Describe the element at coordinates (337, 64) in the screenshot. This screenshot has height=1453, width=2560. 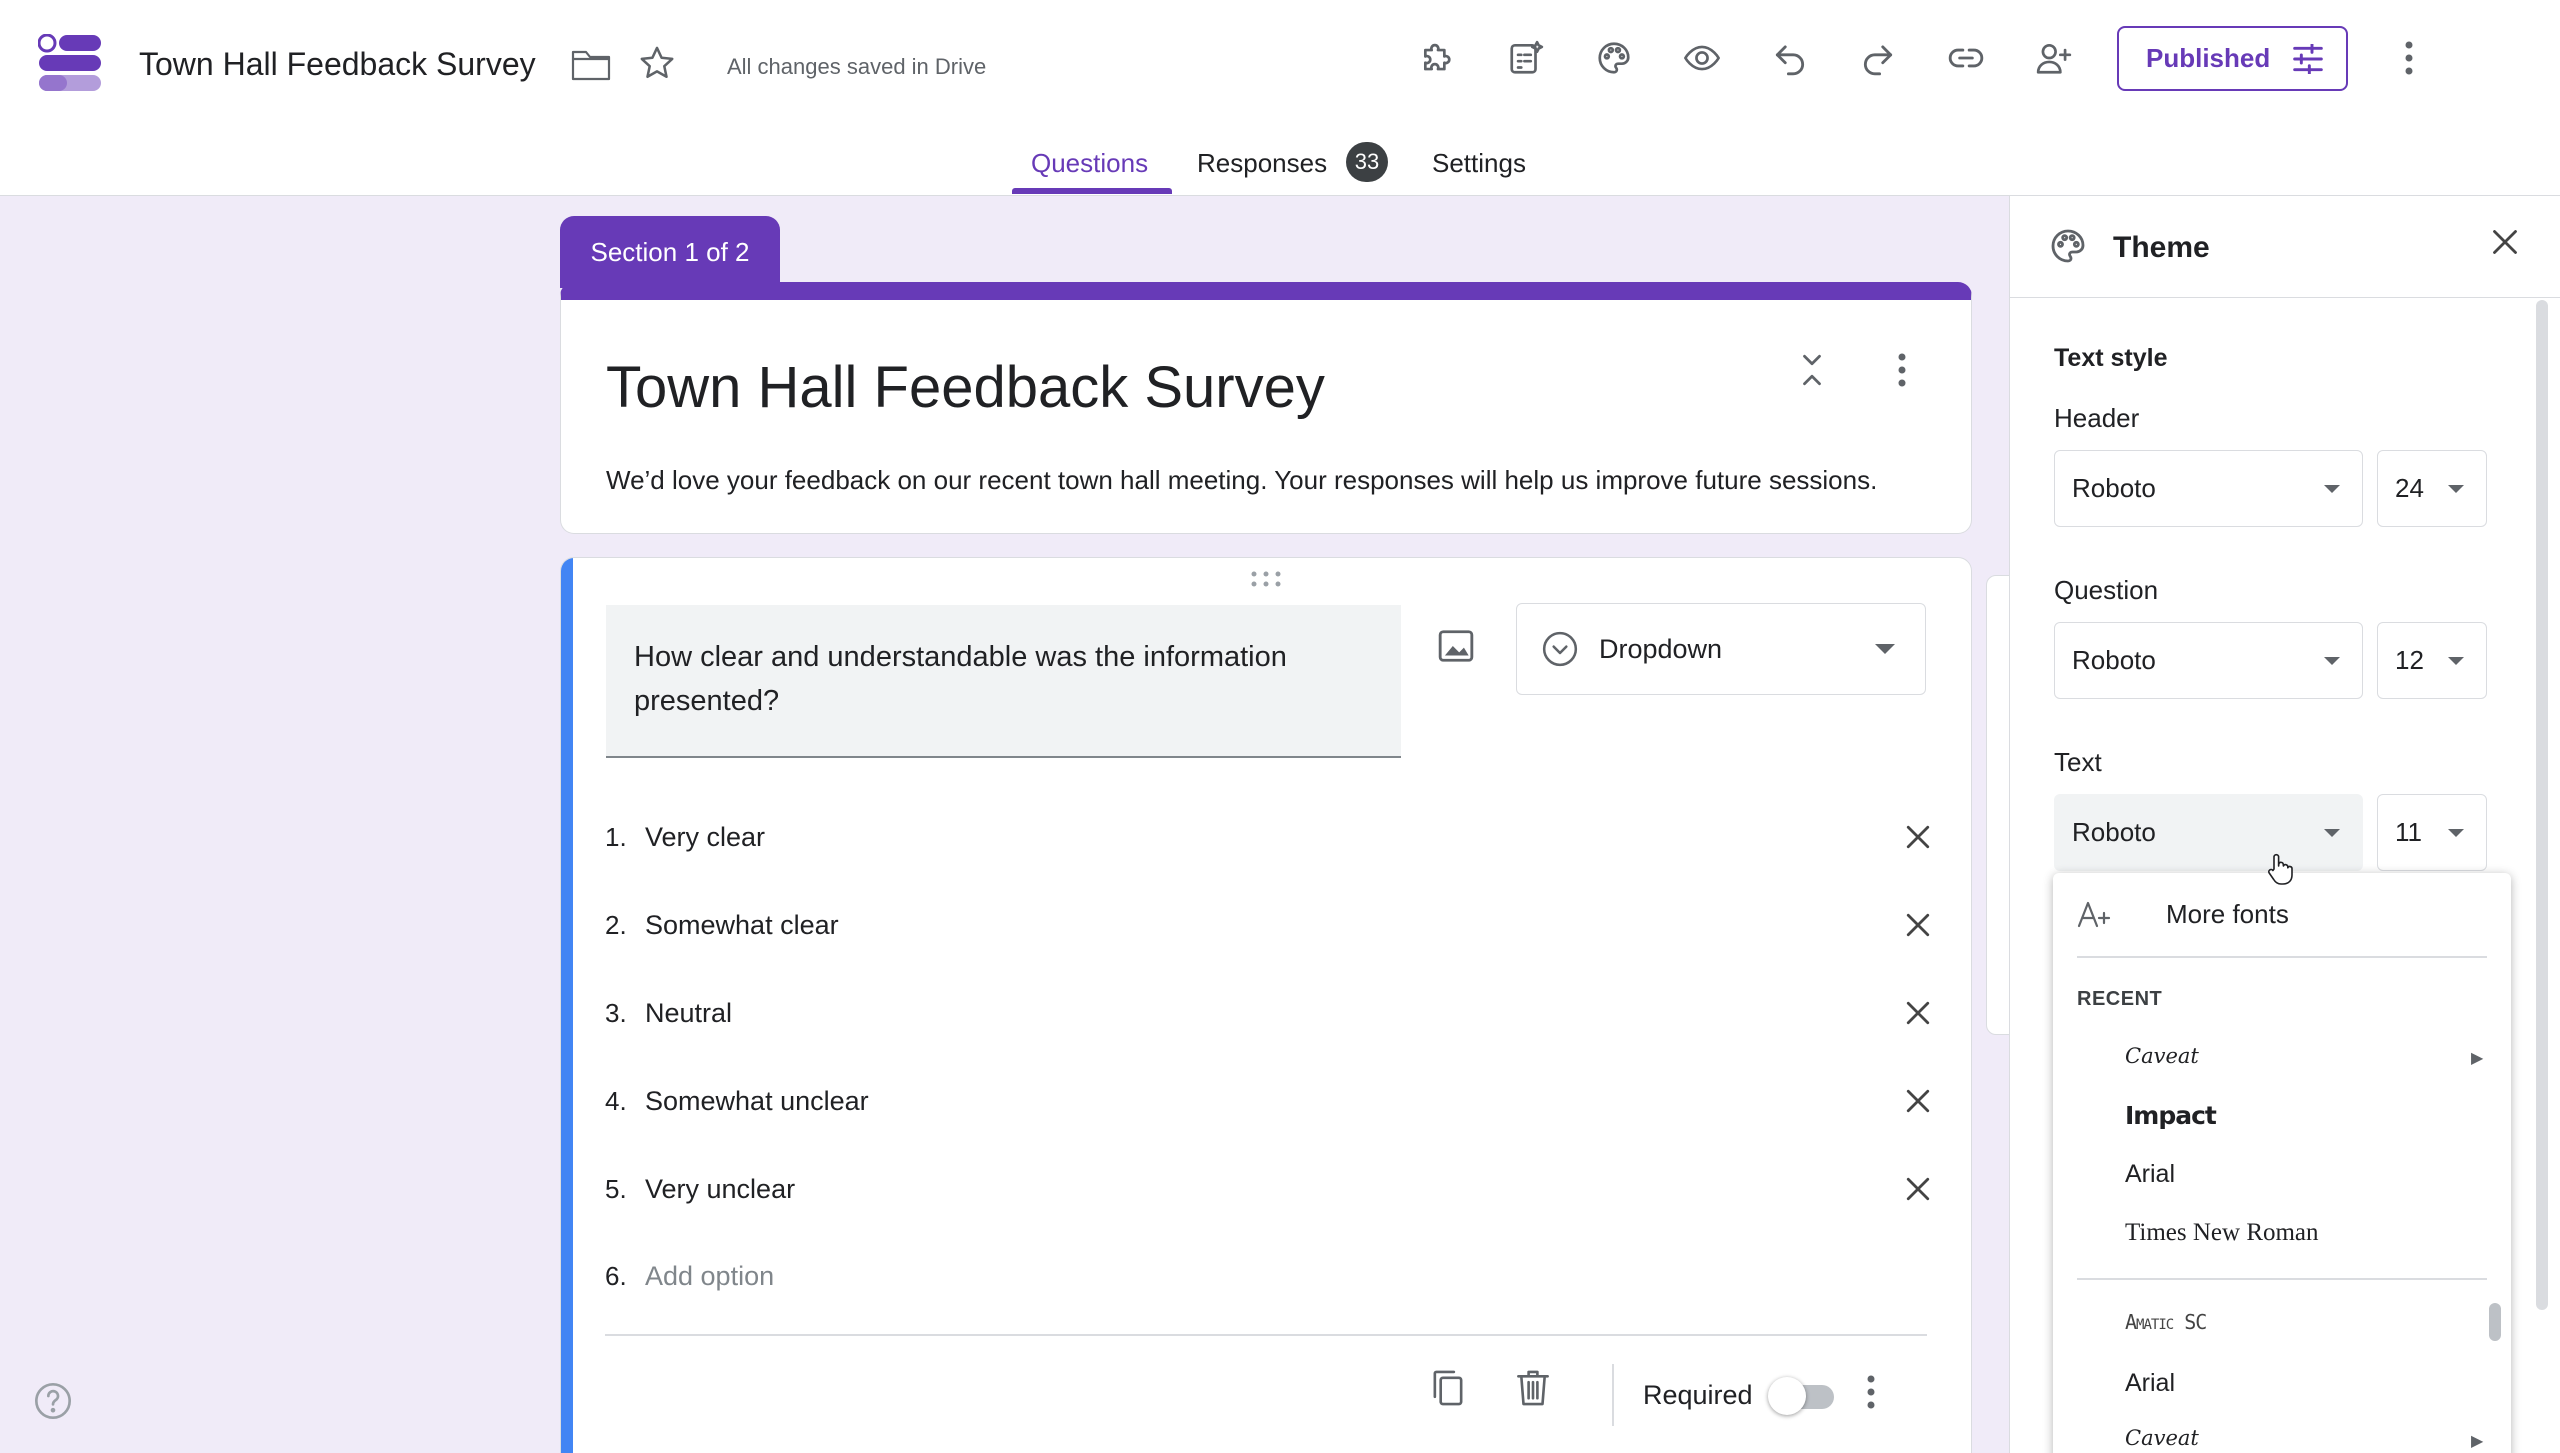
I see `document-title: Town Hall Feedback Survey` at that location.